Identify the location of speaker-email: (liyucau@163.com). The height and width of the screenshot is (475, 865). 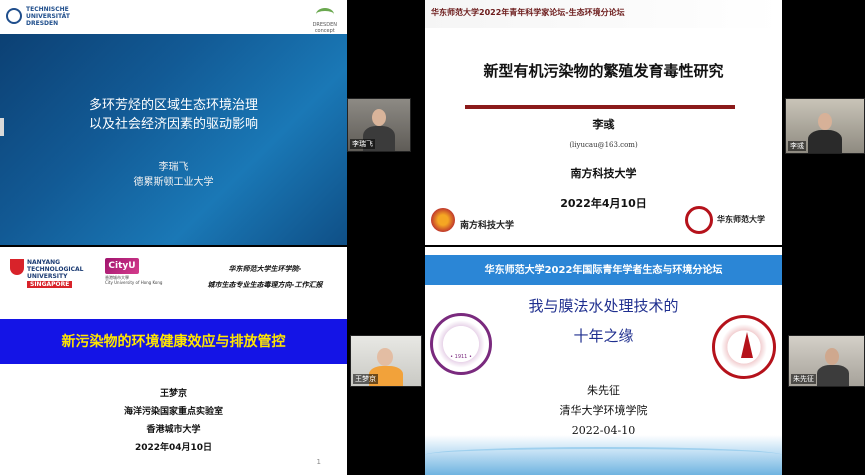
(603, 145).